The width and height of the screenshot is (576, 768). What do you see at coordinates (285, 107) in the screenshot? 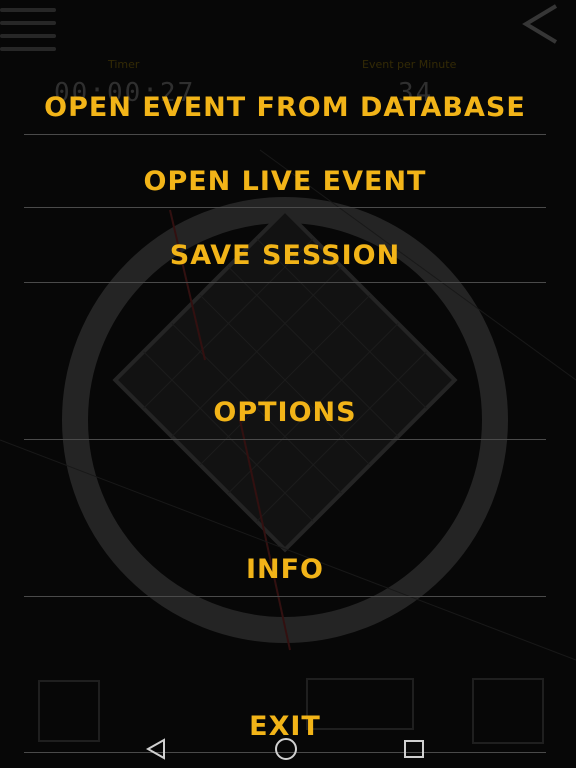
I see `open-event-from-database-button: OPEN EVENT FROM DATABASE` at bounding box center [285, 107].